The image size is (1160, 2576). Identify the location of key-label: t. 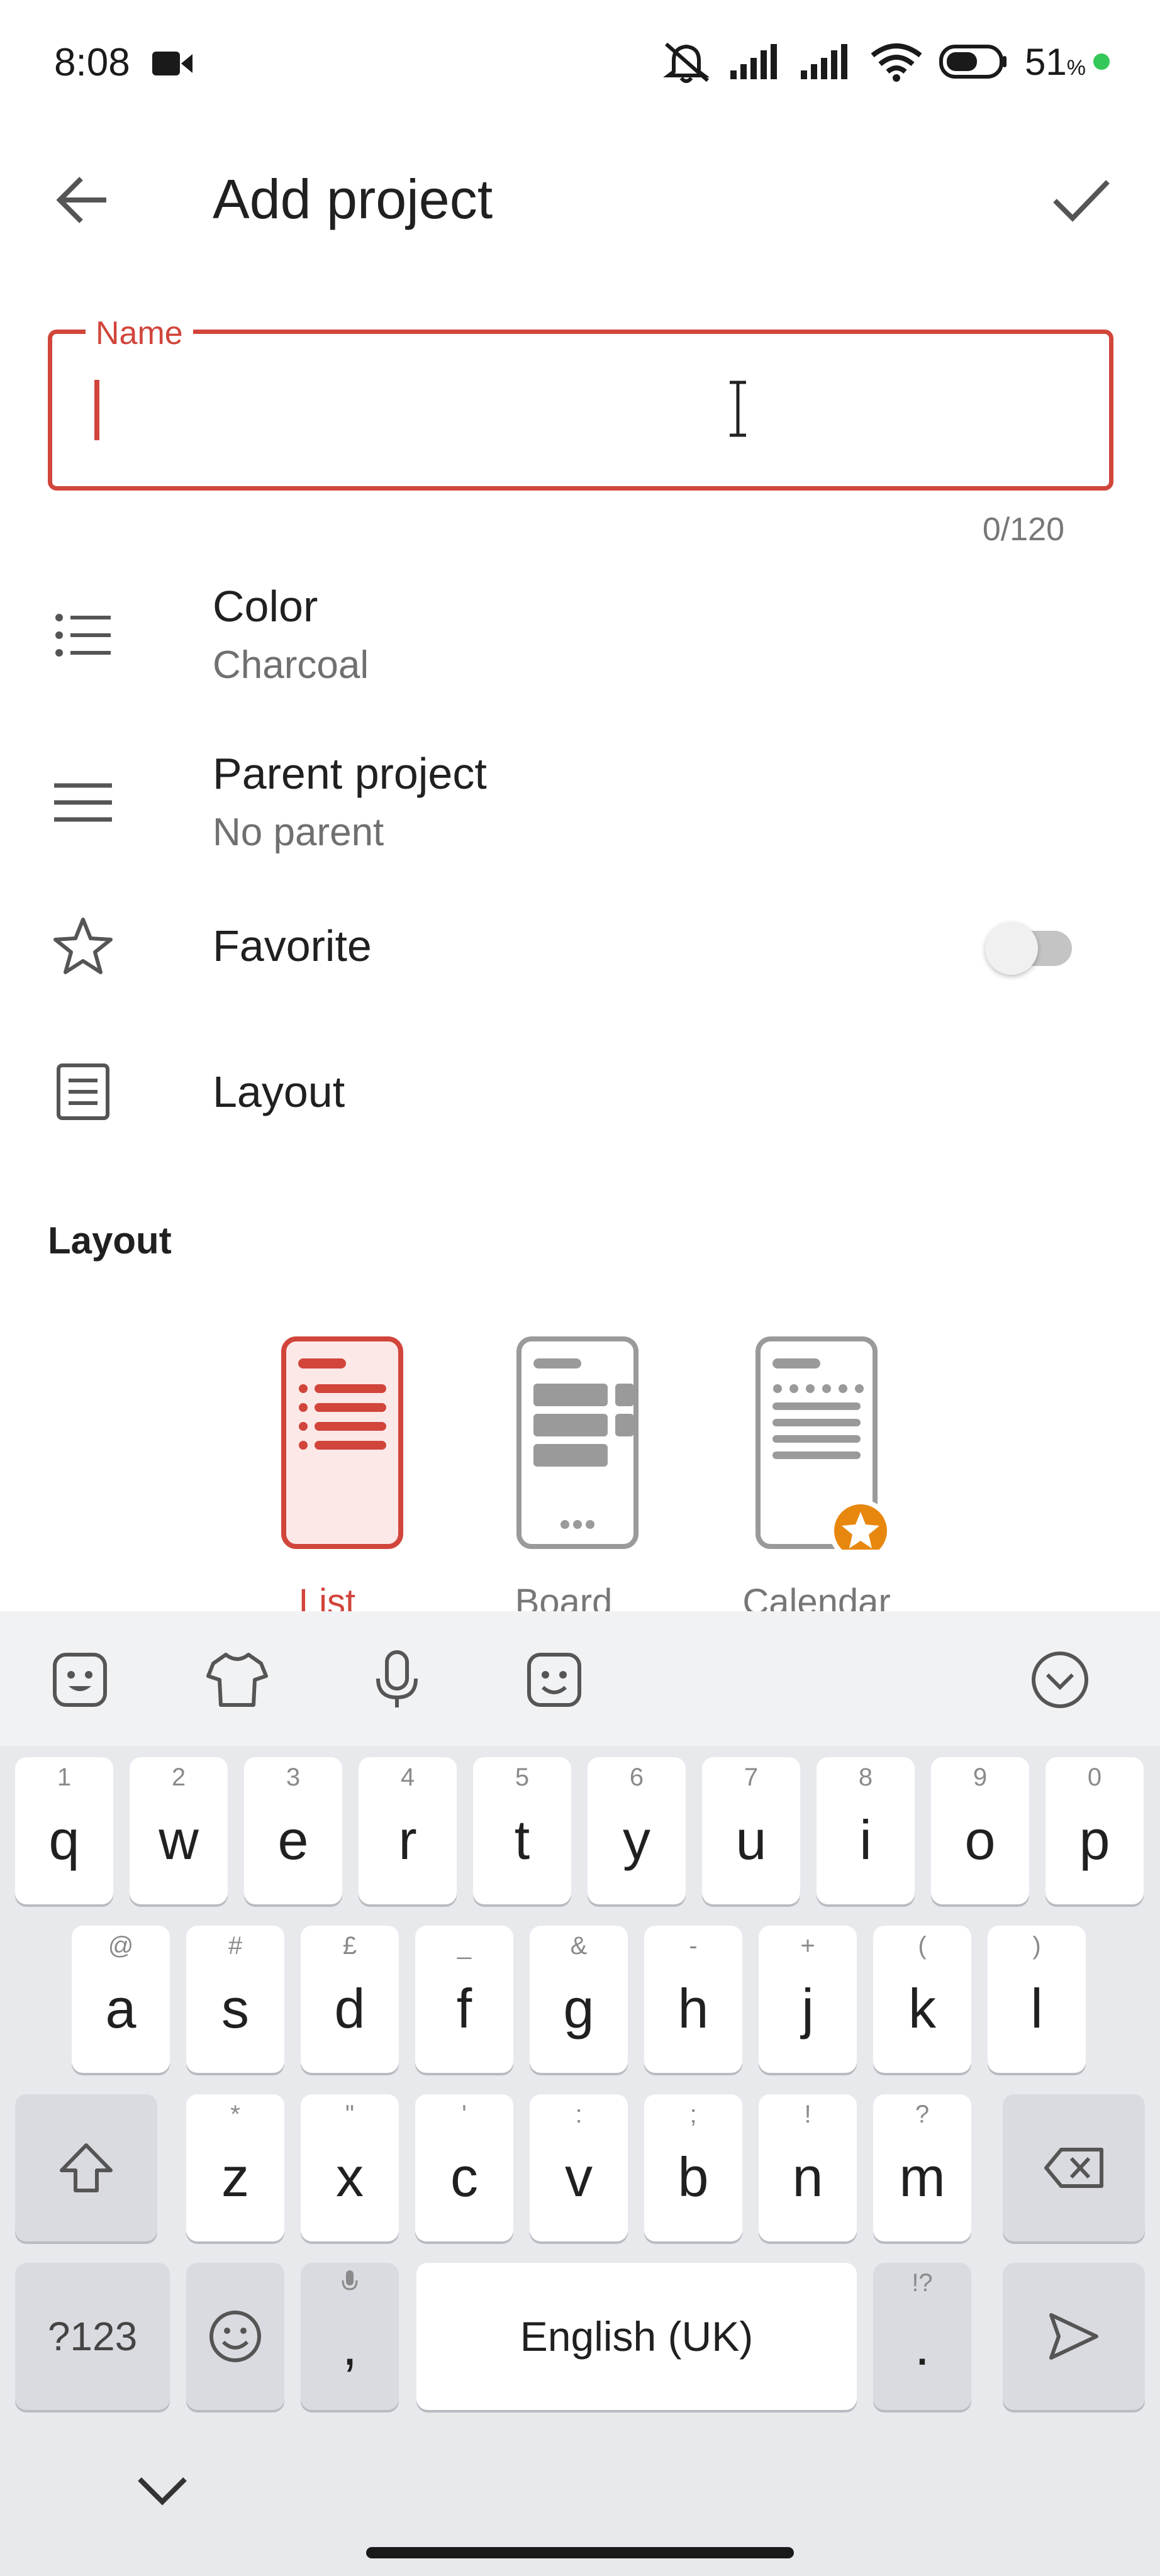
(522, 1840).